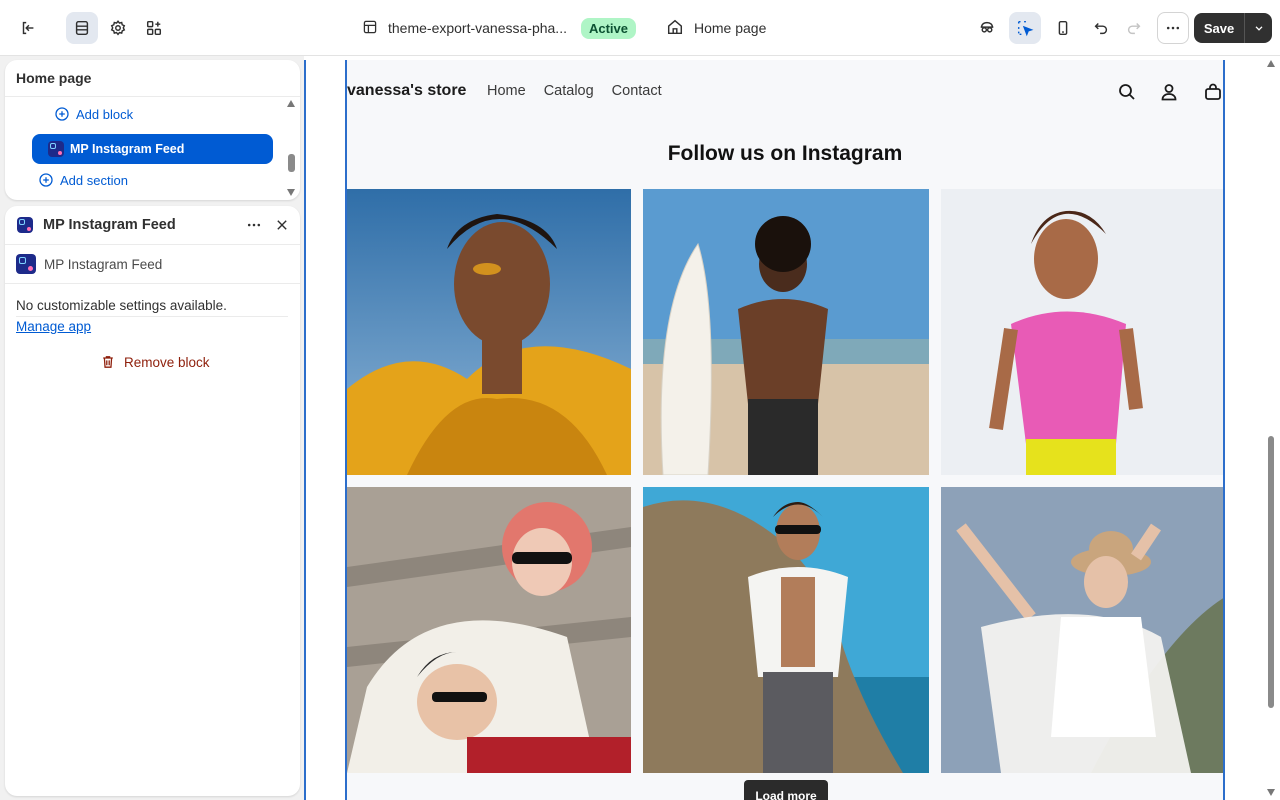 This screenshot has width=1280, height=800. What do you see at coordinates (1101, 28) in the screenshot?
I see `undo-icon` at bounding box center [1101, 28].